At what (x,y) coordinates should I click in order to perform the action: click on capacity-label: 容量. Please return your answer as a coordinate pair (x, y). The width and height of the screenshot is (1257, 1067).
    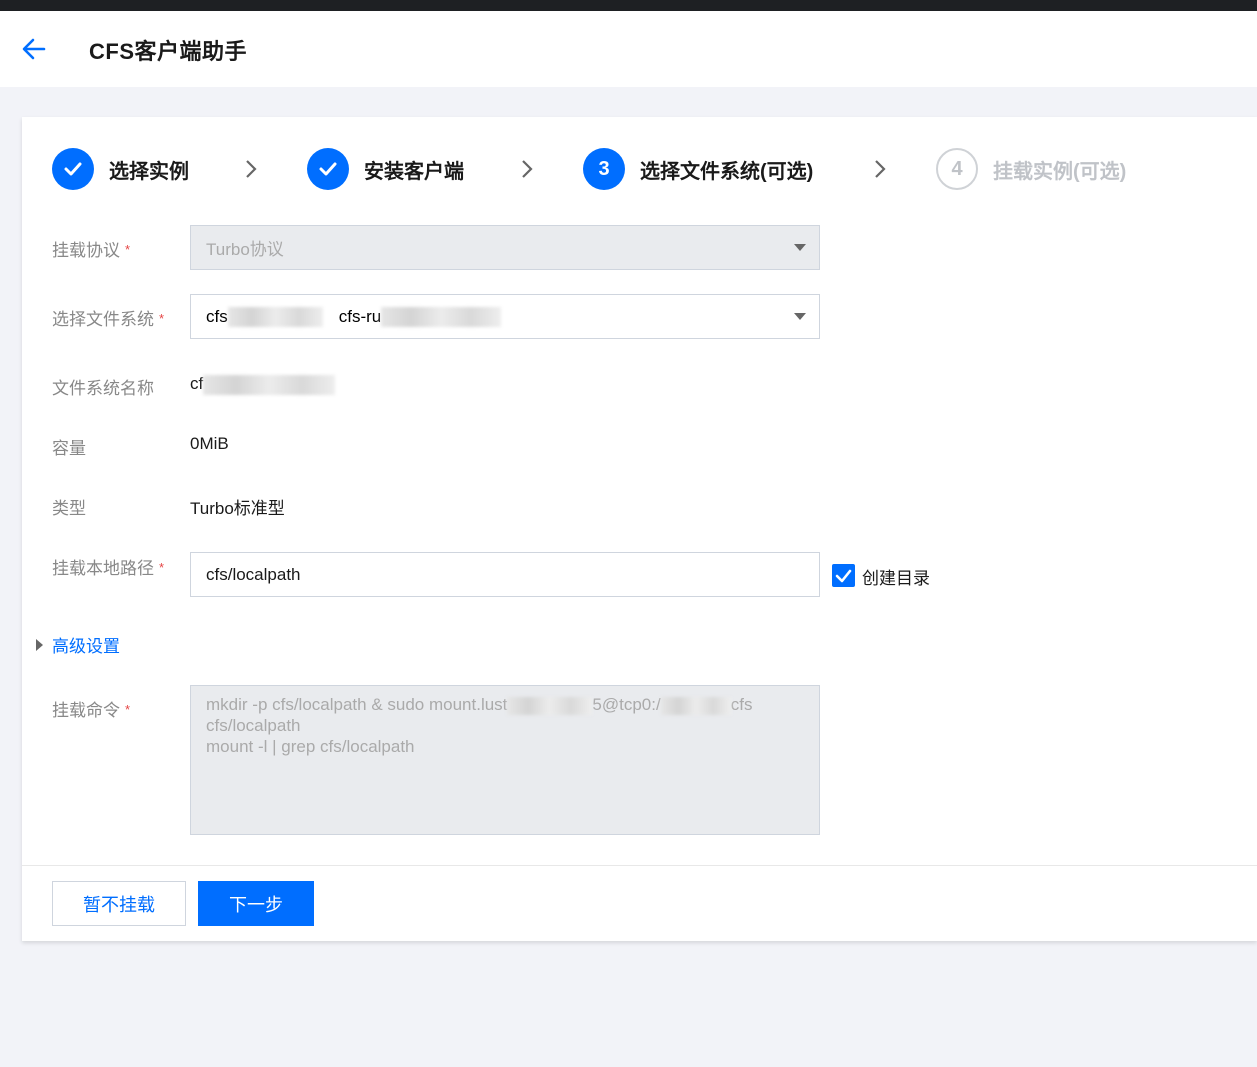
    Looking at the image, I should click on (69, 448).